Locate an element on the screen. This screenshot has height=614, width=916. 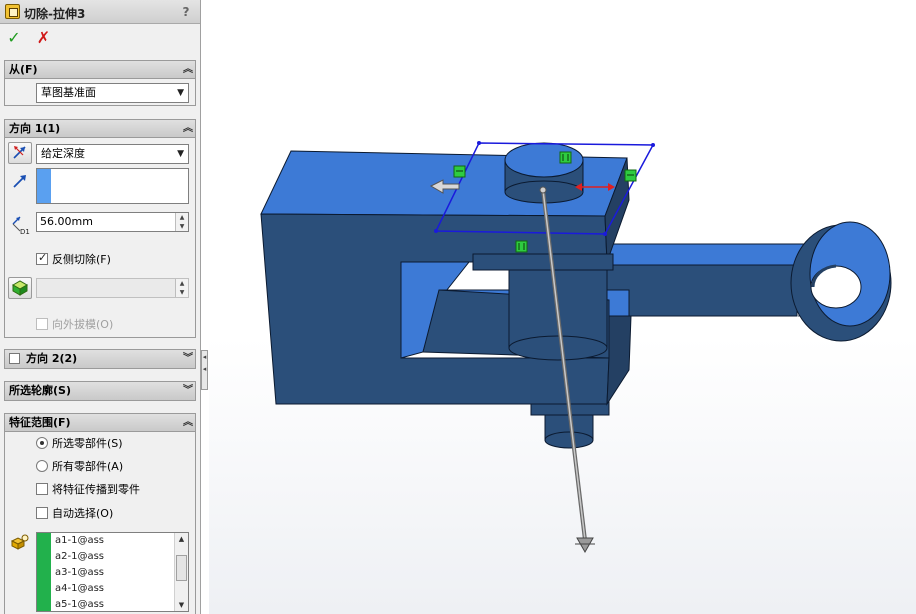
flip-side-cut-checkbox: 反侧切除(F) is located at coordinates (73, 259).